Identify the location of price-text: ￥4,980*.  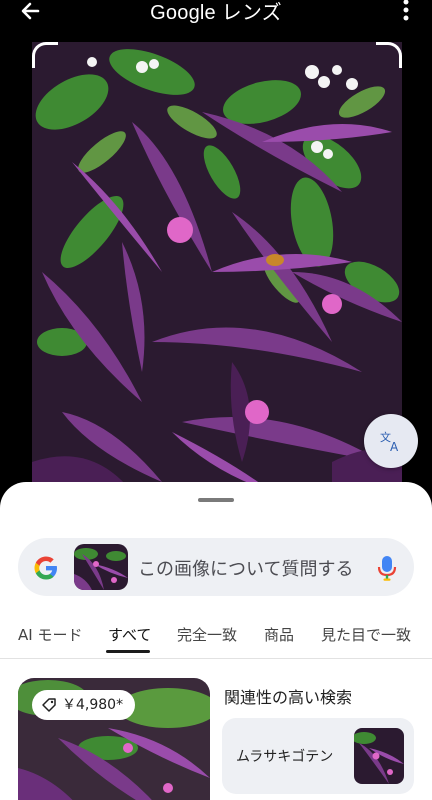
(93, 705).